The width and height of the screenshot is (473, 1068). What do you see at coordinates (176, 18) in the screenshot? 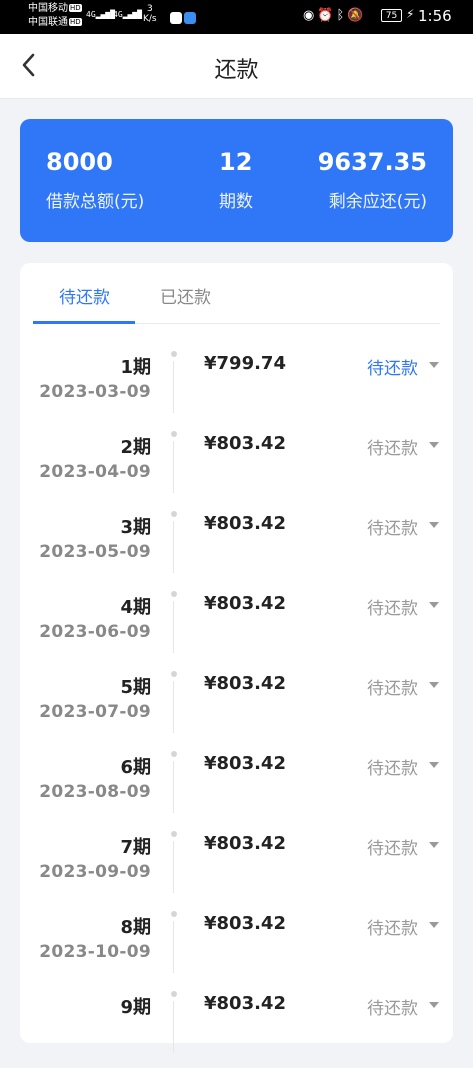
I see `message-app-icon` at bounding box center [176, 18].